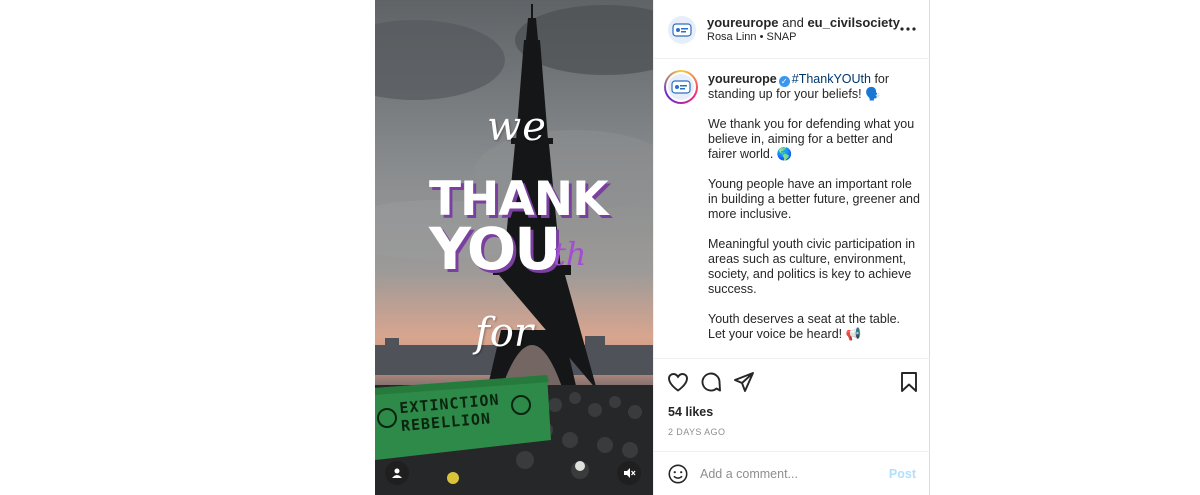 This screenshot has height=495, width=1200. Describe the element at coordinates (517, 127) in the screenshot. I see `overlay-text-we: we` at that location.